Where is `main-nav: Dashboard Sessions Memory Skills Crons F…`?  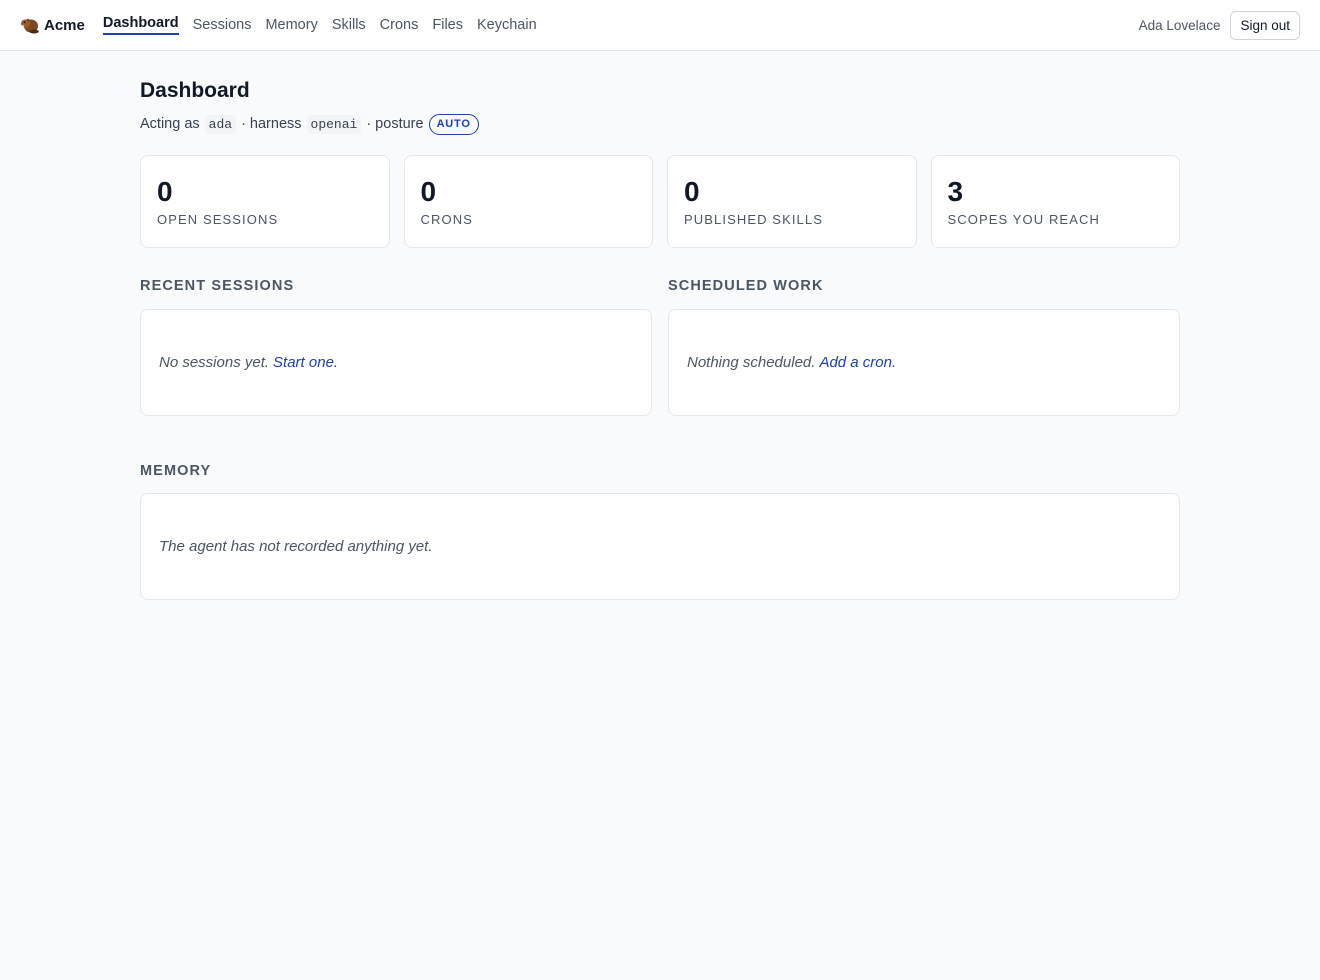 main-nav: Dashboard Sessions Memory Skills Crons F… is located at coordinates (319, 25).